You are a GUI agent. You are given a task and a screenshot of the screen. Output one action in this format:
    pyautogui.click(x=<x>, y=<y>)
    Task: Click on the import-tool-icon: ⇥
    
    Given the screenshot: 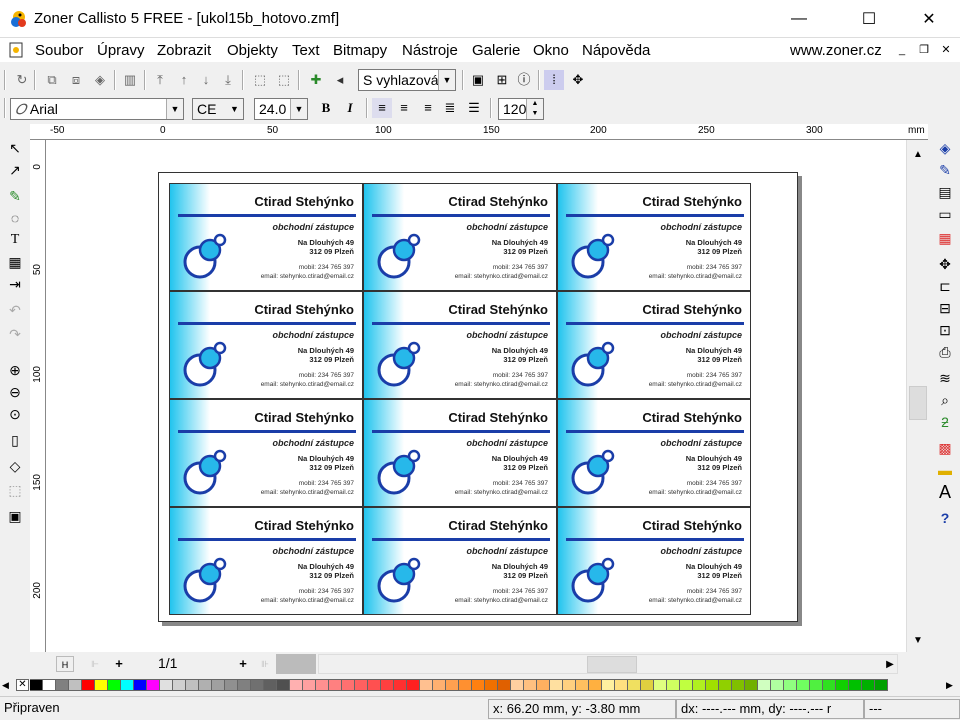 What is the action you would take?
    pyautogui.click(x=15, y=284)
    